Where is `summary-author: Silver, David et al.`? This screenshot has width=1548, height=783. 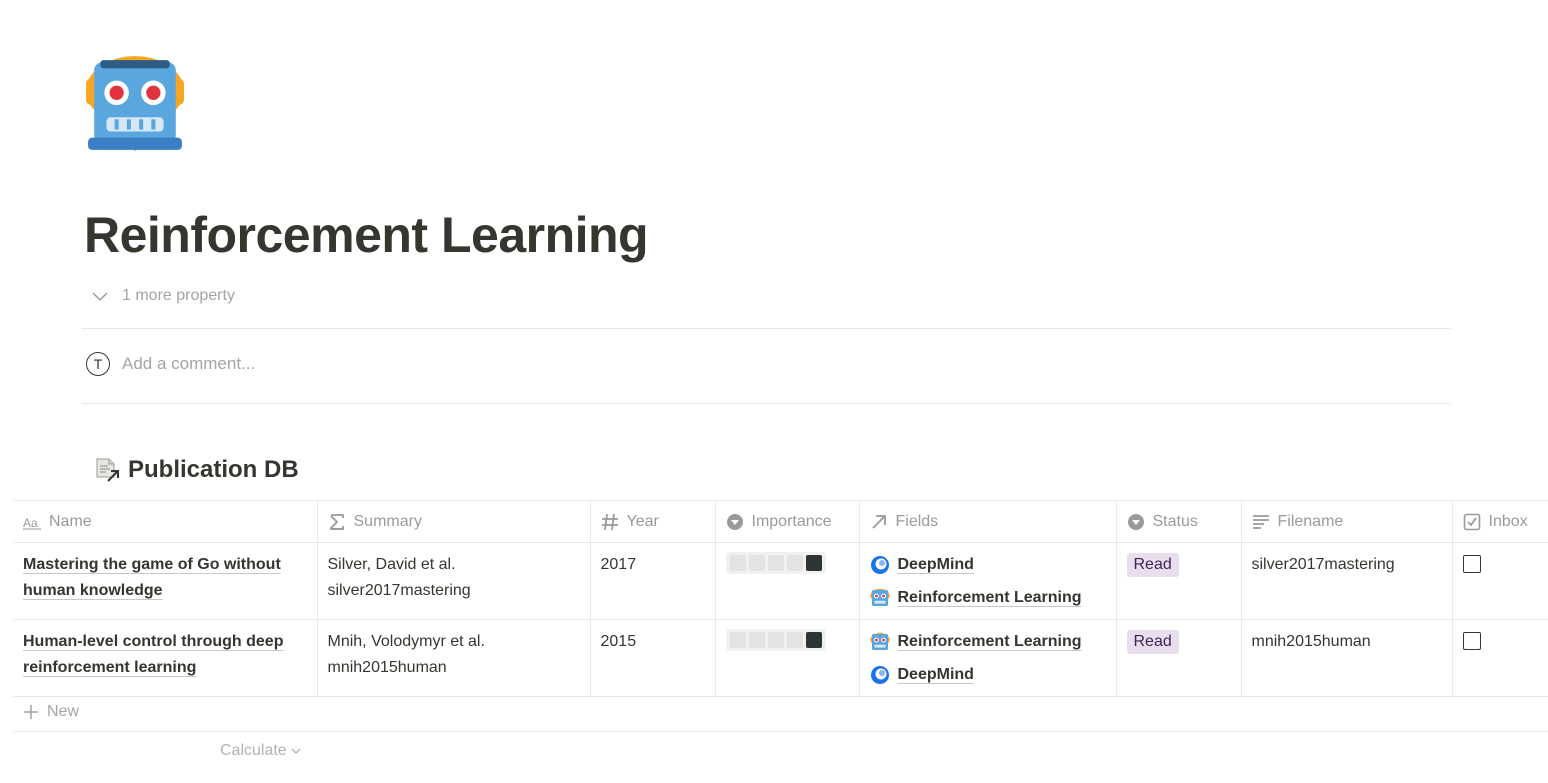
summary-author: Silver, David et al. is located at coordinates (391, 564).